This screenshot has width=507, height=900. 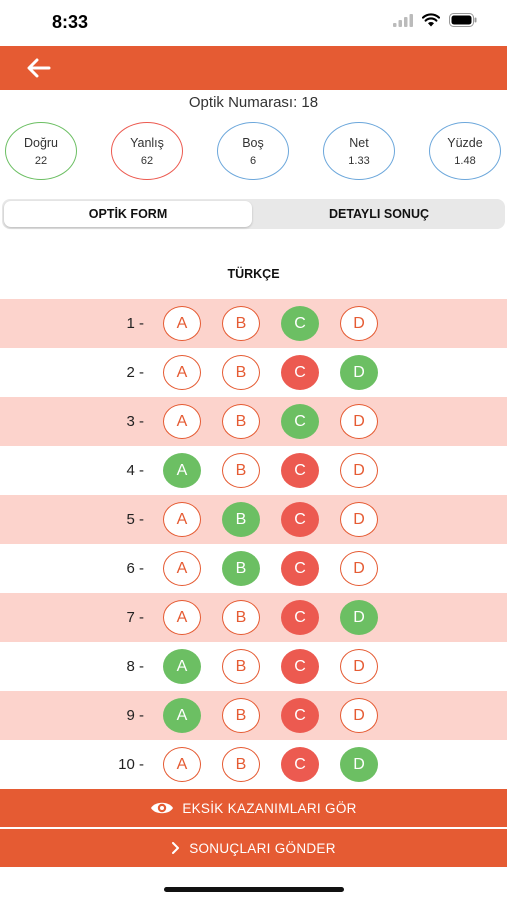 I want to click on question-number: 4 -, so click(x=135, y=470).